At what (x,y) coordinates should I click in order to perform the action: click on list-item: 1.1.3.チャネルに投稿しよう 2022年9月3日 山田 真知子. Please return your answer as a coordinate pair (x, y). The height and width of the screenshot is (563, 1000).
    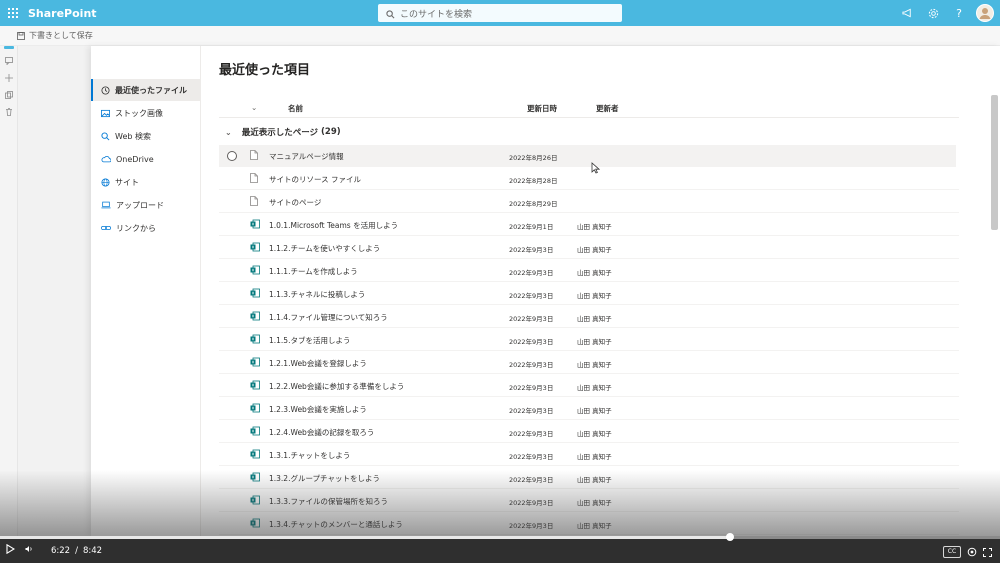
    Looking at the image, I should click on (587, 294).